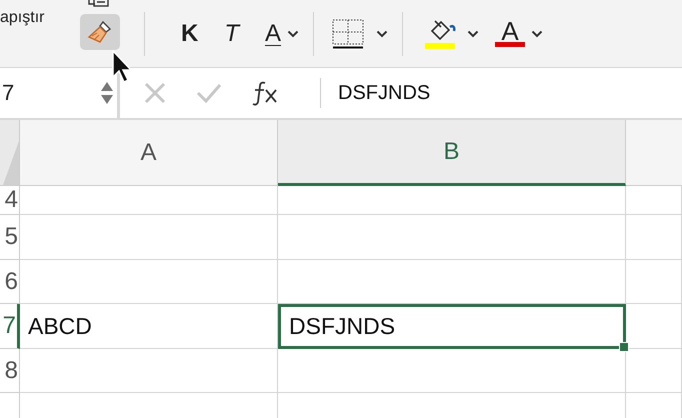 The image size is (682, 418). Describe the element at coordinates (10, 200) in the screenshot. I see `row-header: 4` at that location.